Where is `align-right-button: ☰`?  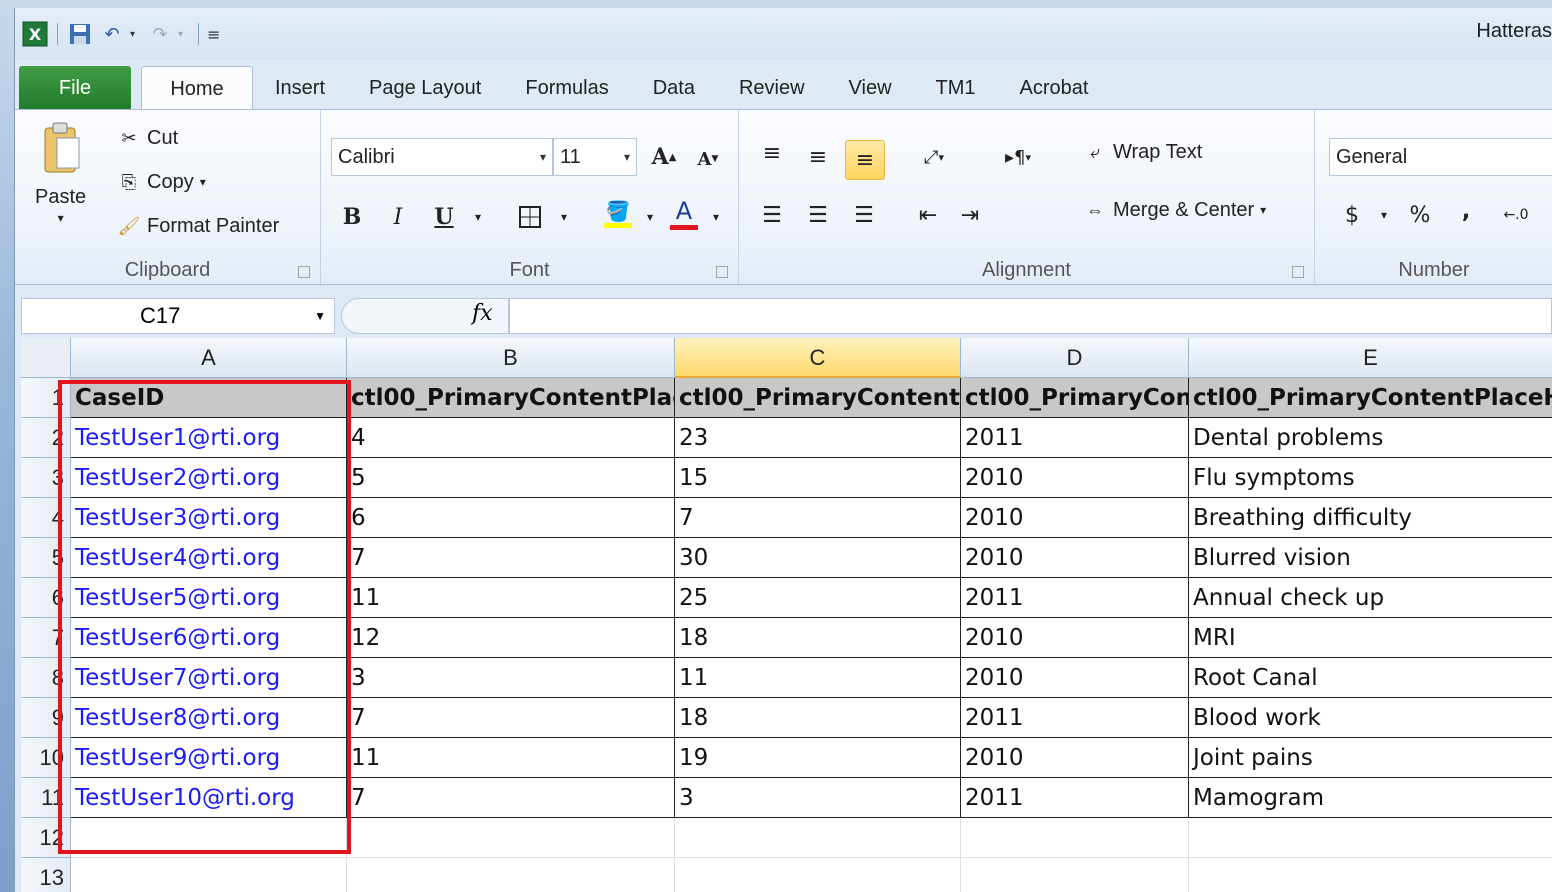
align-right-button: ☰ is located at coordinates (864, 215).